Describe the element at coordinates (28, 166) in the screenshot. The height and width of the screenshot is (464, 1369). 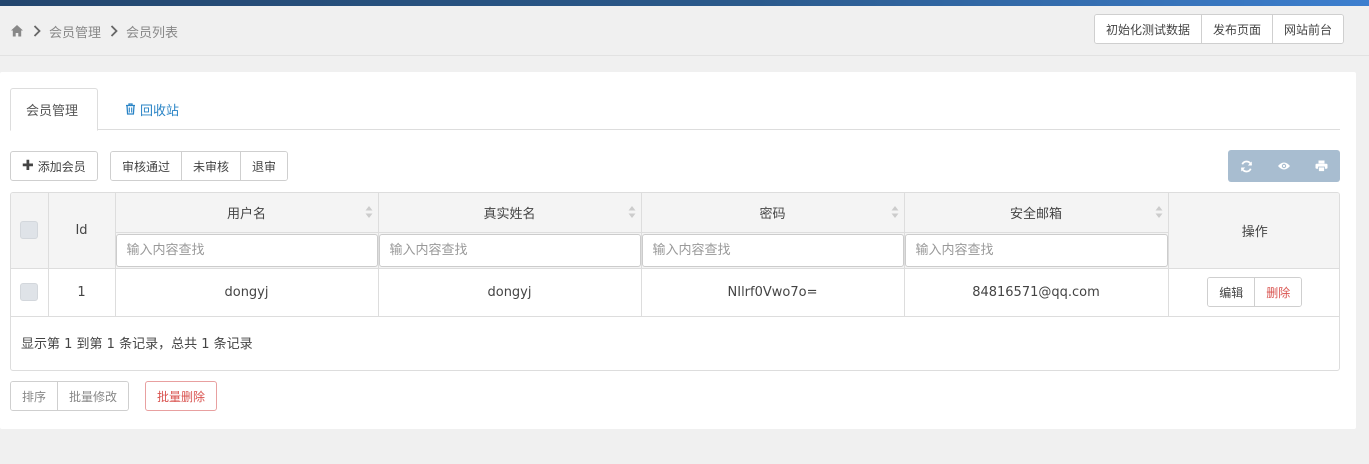
I see `plus-icon: ✚` at that location.